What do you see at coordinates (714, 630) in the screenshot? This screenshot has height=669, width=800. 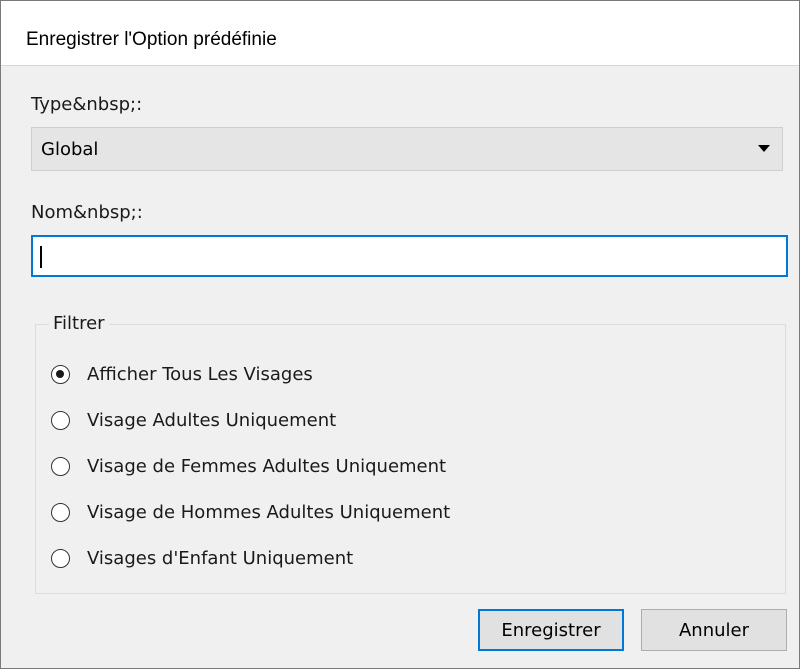 I see `cancel-button: Annuler` at bounding box center [714, 630].